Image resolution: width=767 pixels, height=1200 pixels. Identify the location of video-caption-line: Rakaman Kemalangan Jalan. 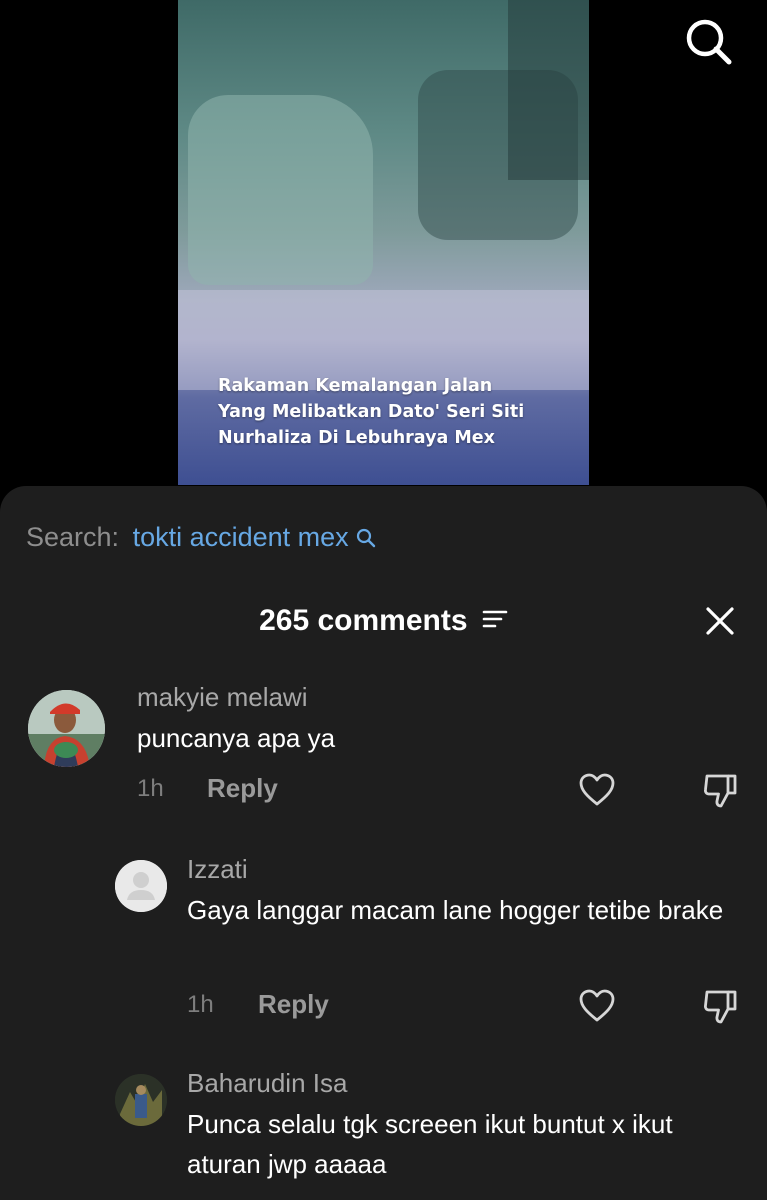
(355, 386).